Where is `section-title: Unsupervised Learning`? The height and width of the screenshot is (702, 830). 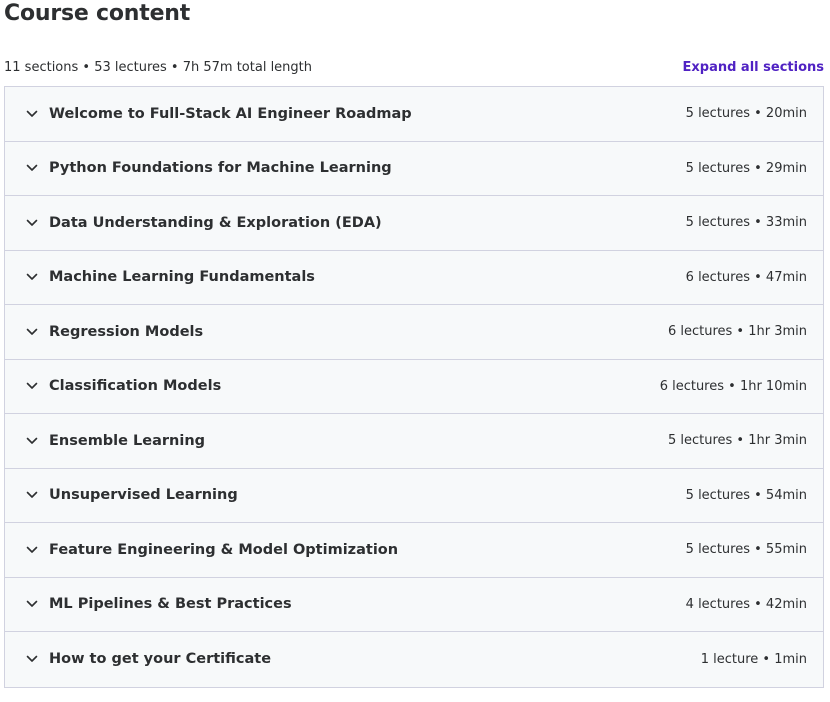 section-title: Unsupervised Learning is located at coordinates (143, 495).